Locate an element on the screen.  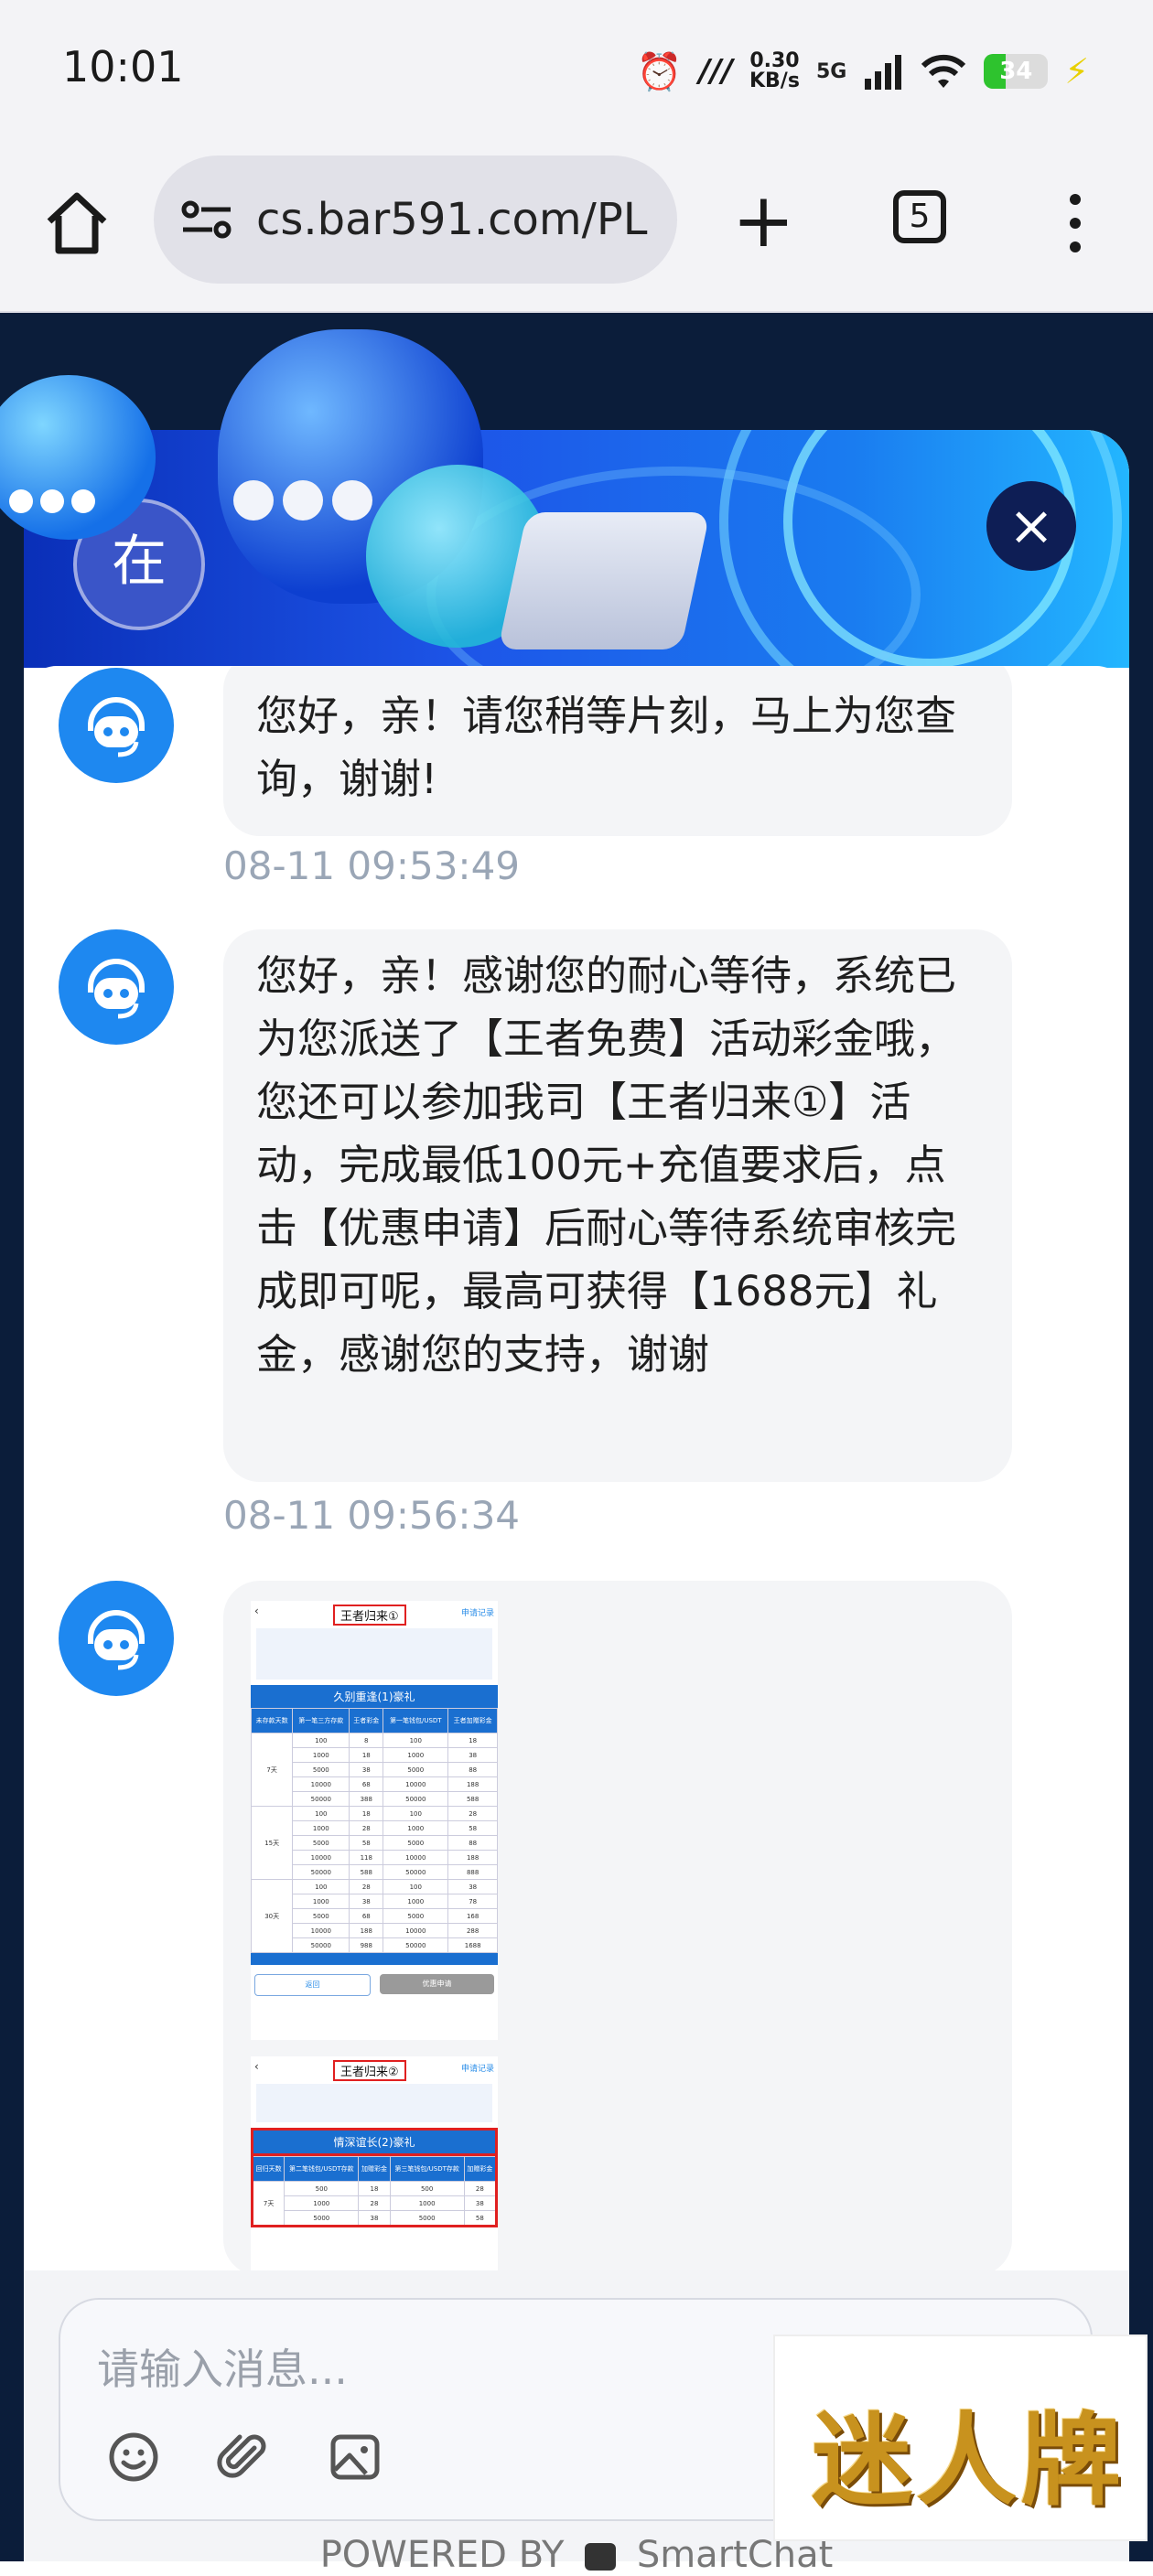
address-bar: cs.bar591.com/PL is located at coordinates (415, 220).